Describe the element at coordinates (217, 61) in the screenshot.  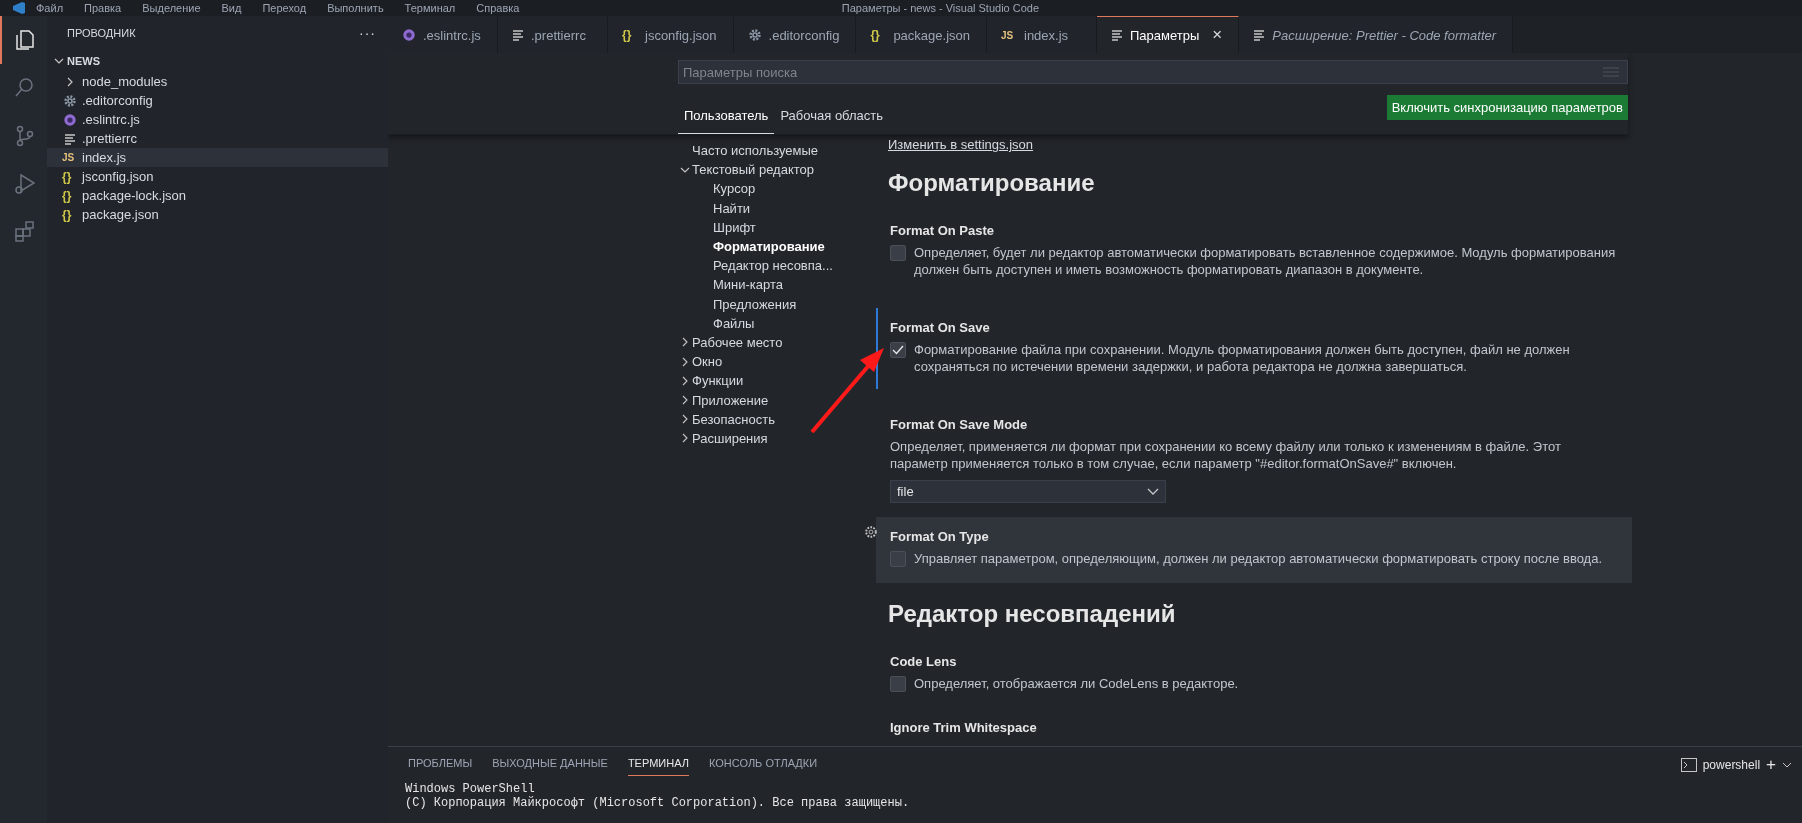
I see `folder-root: NEWS` at that location.